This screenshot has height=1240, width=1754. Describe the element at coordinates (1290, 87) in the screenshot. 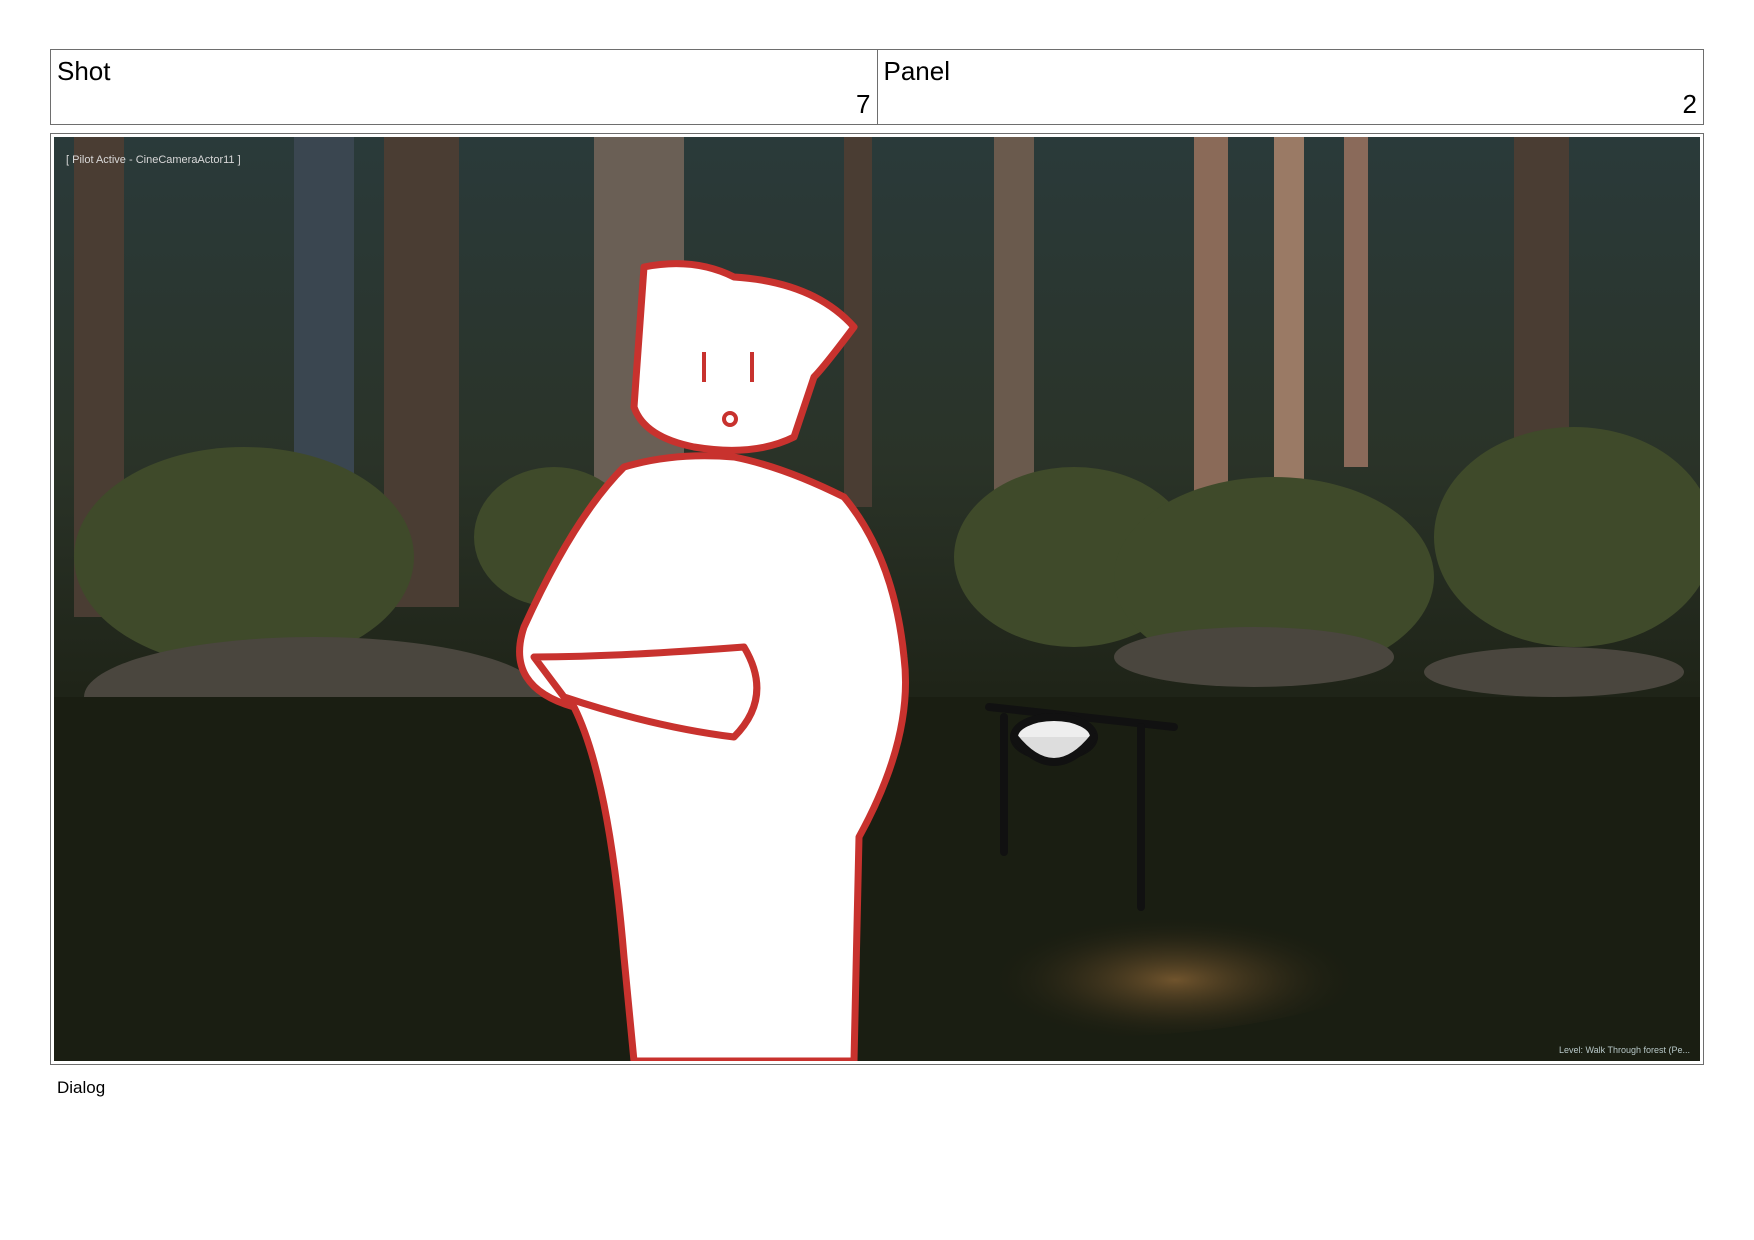

I see `panel-cell: Panel 2` at that location.